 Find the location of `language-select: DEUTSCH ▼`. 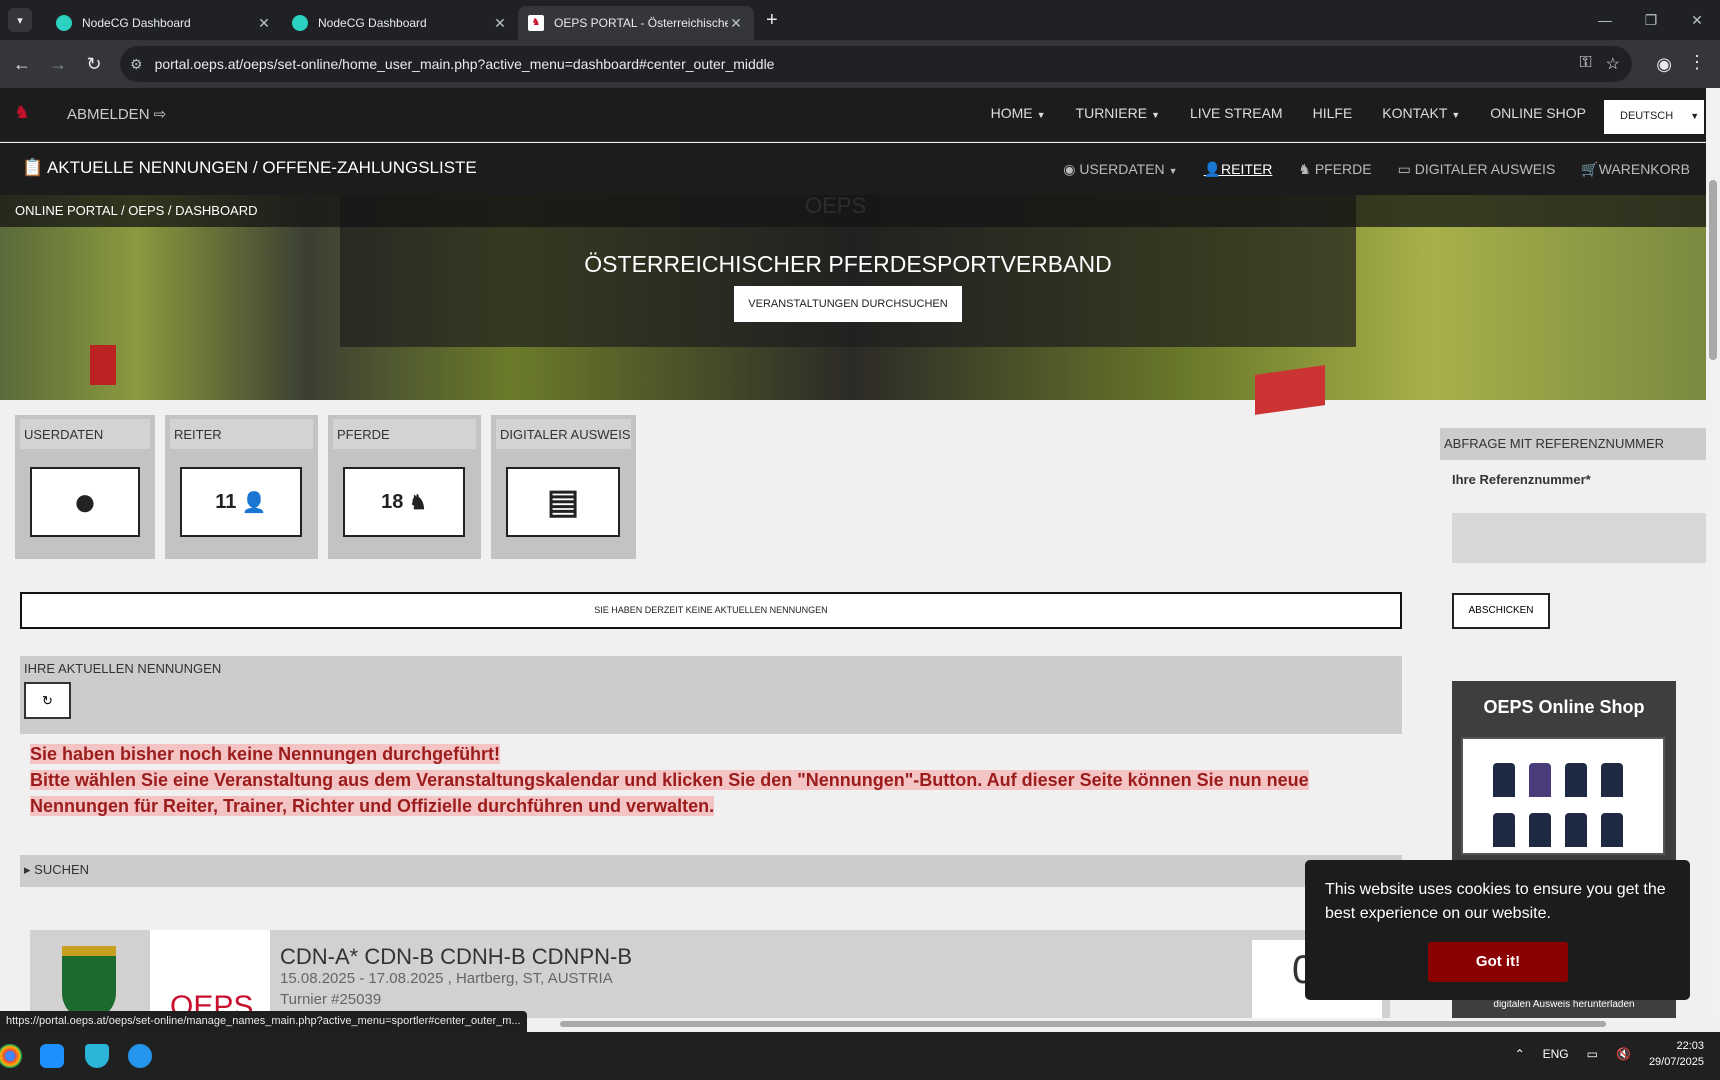

language-select: DEUTSCH ▼ is located at coordinates (1654, 117).